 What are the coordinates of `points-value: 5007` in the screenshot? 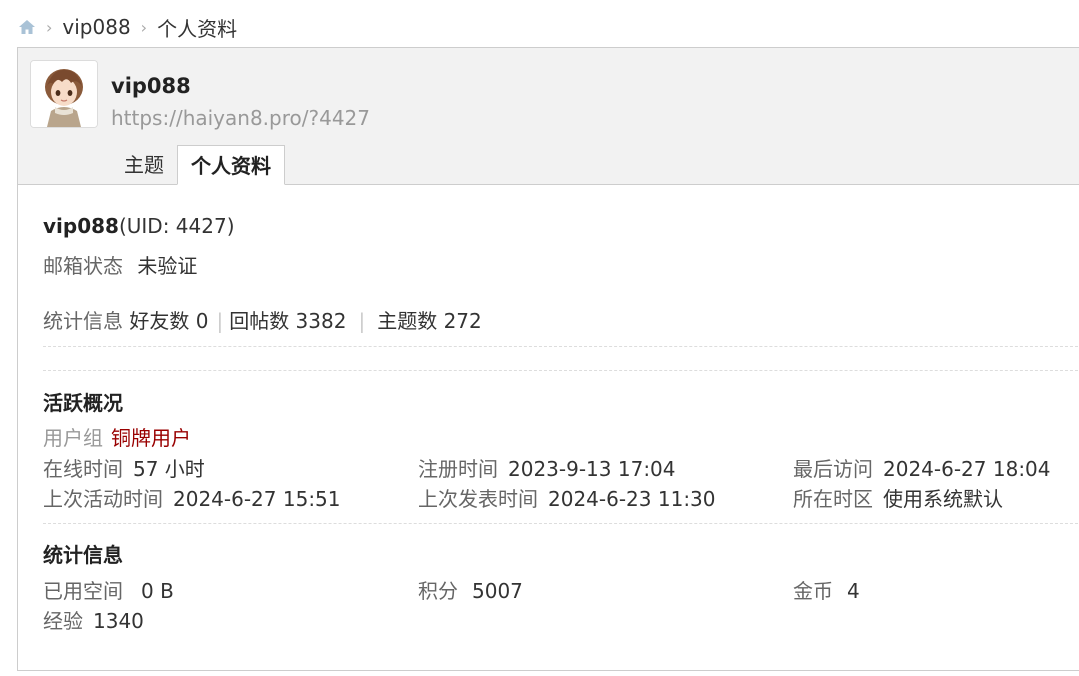 It's located at (497, 591).